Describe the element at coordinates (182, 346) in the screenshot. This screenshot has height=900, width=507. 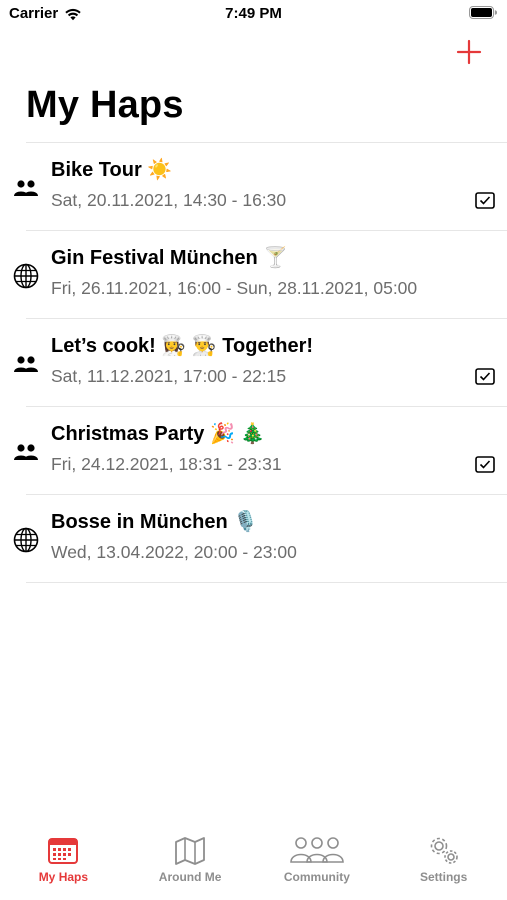
I see `hap-title: Let’s cook! 👩‍🍳 👨‍🍳 Together!` at that location.